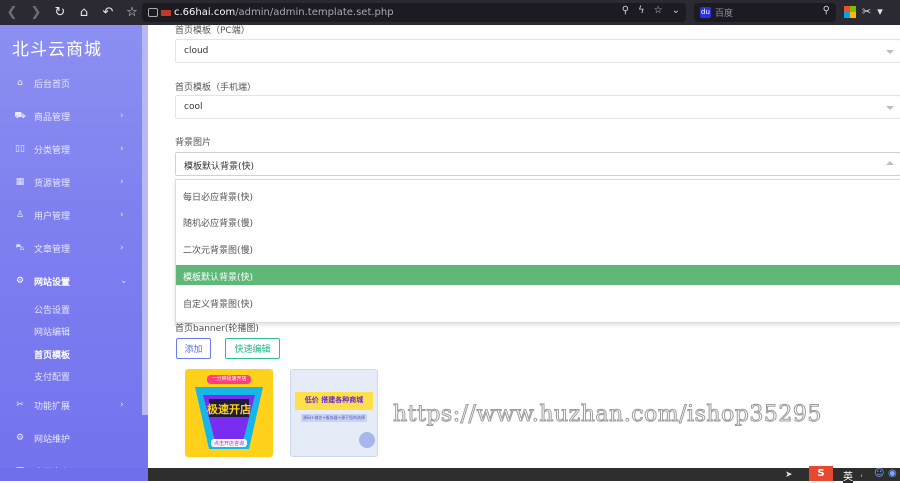  Describe the element at coordinates (193, 348) in the screenshot. I see `add-banner-button: 添加` at that location.